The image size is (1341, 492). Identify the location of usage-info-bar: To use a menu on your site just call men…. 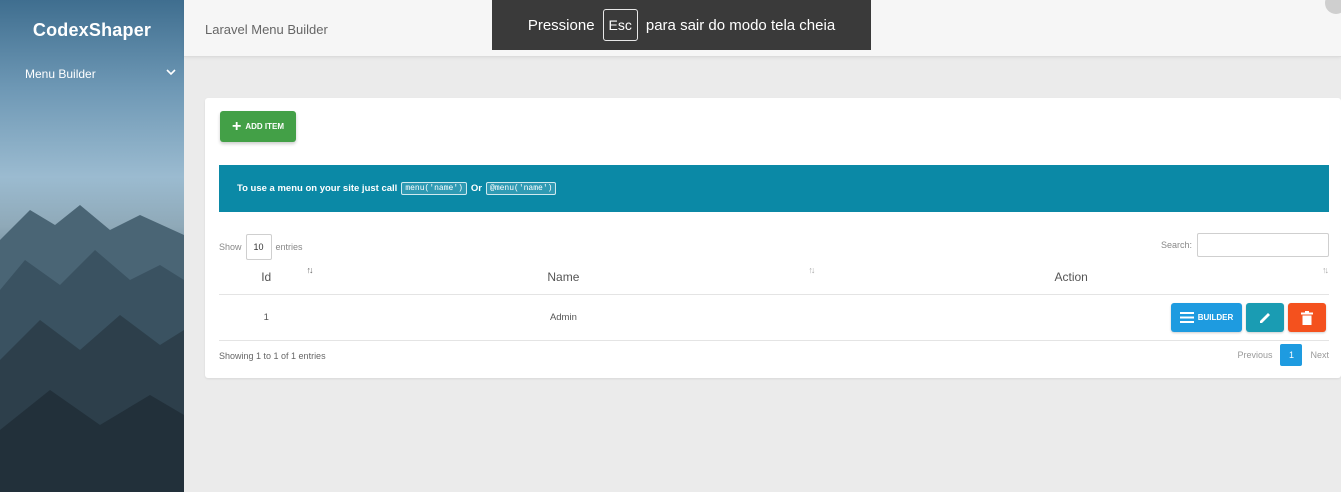
(774, 188).